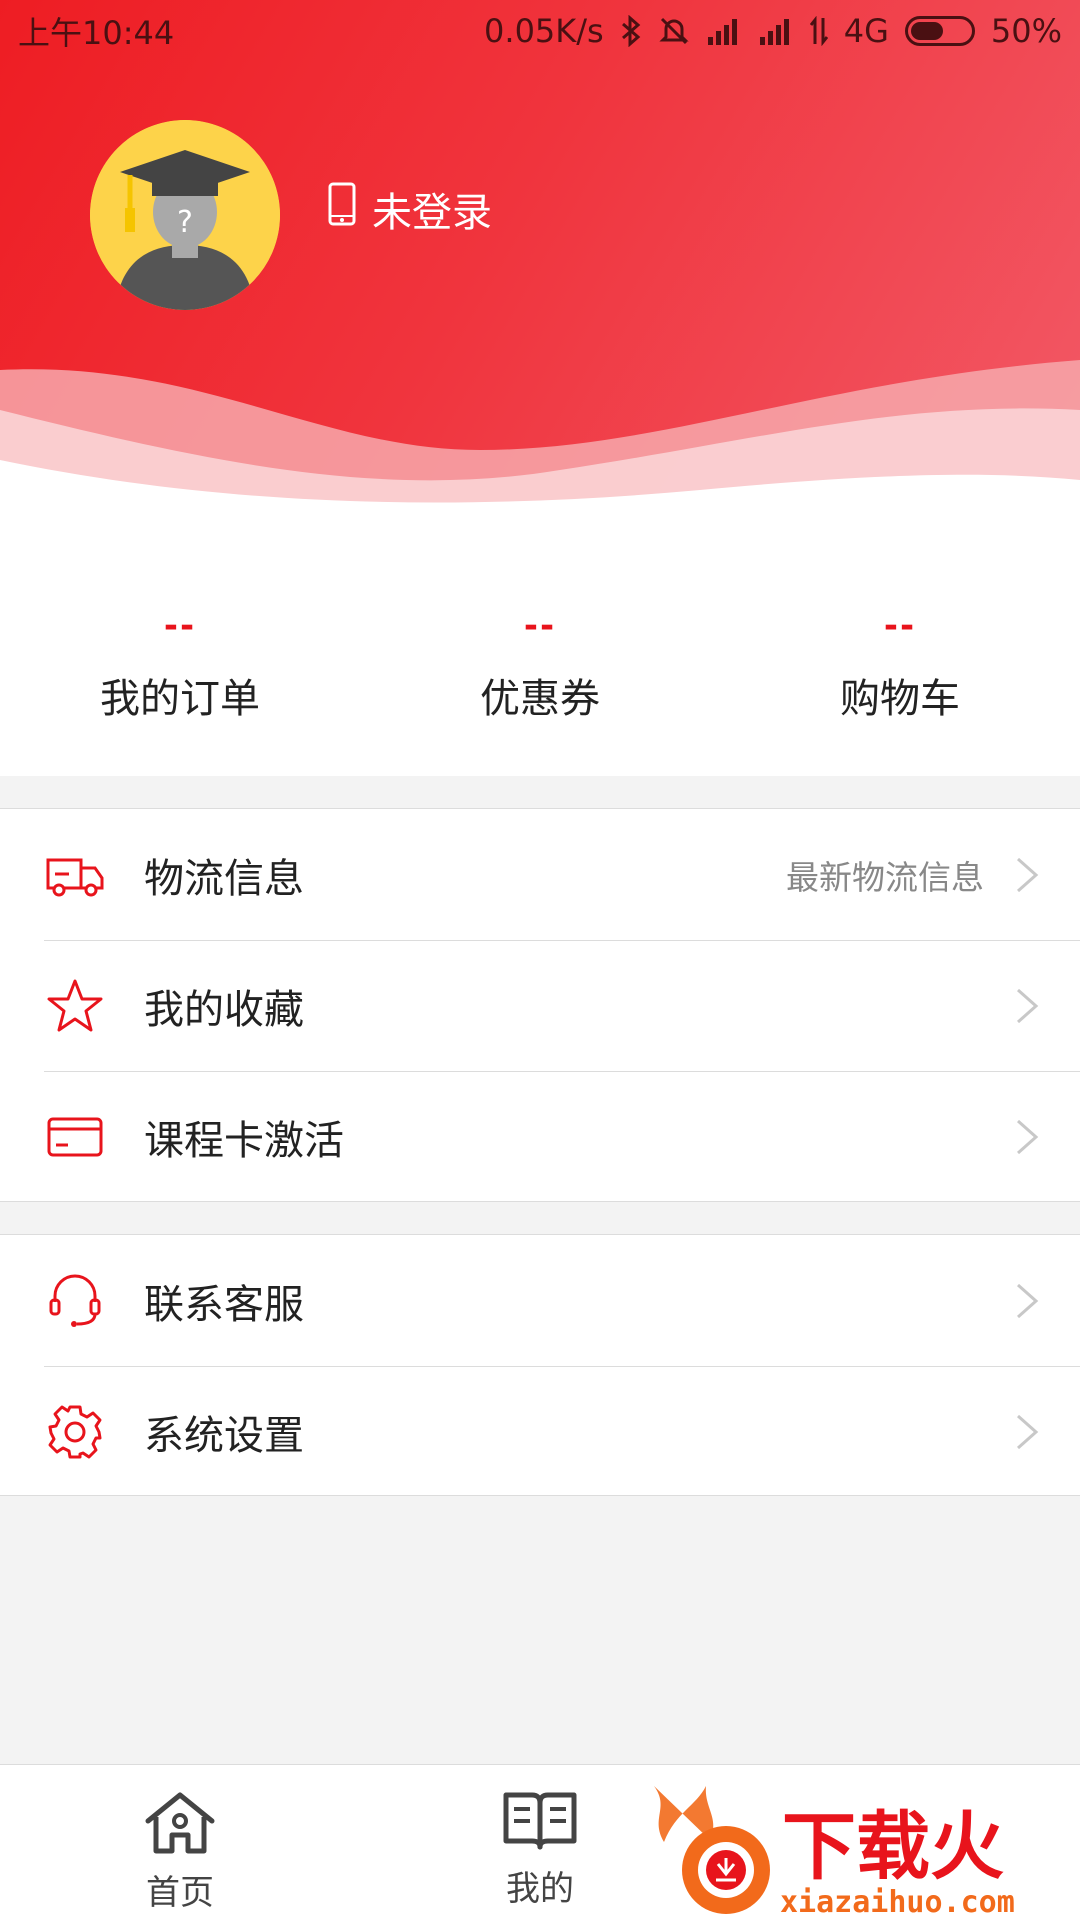 The width and height of the screenshot is (1080, 1920). Describe the element at coordinates (540, 1136) in the screenshot. I see `menu-item-course-card: 课程卡激活` at that location.